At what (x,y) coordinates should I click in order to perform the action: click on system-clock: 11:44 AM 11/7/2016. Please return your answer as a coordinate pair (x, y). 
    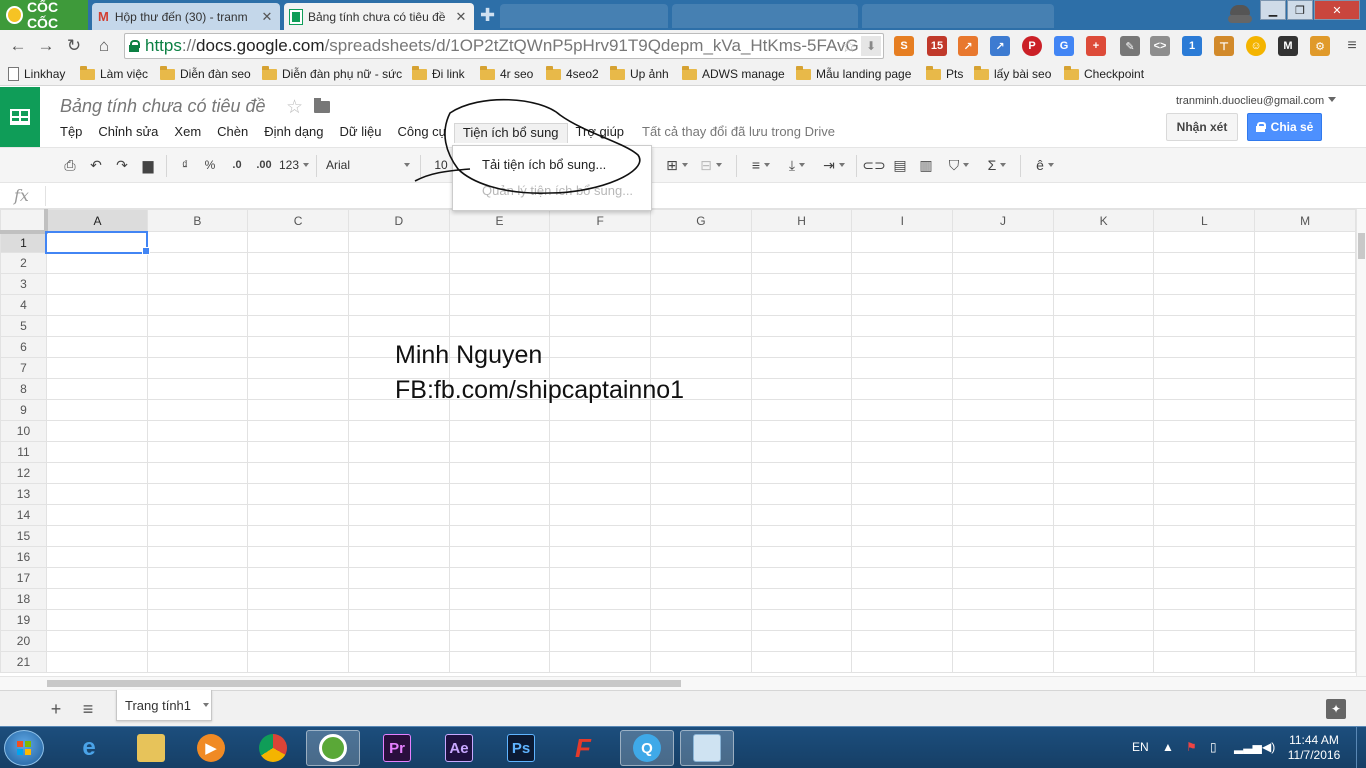
    Looking at the image, I should click on (1314, 748).